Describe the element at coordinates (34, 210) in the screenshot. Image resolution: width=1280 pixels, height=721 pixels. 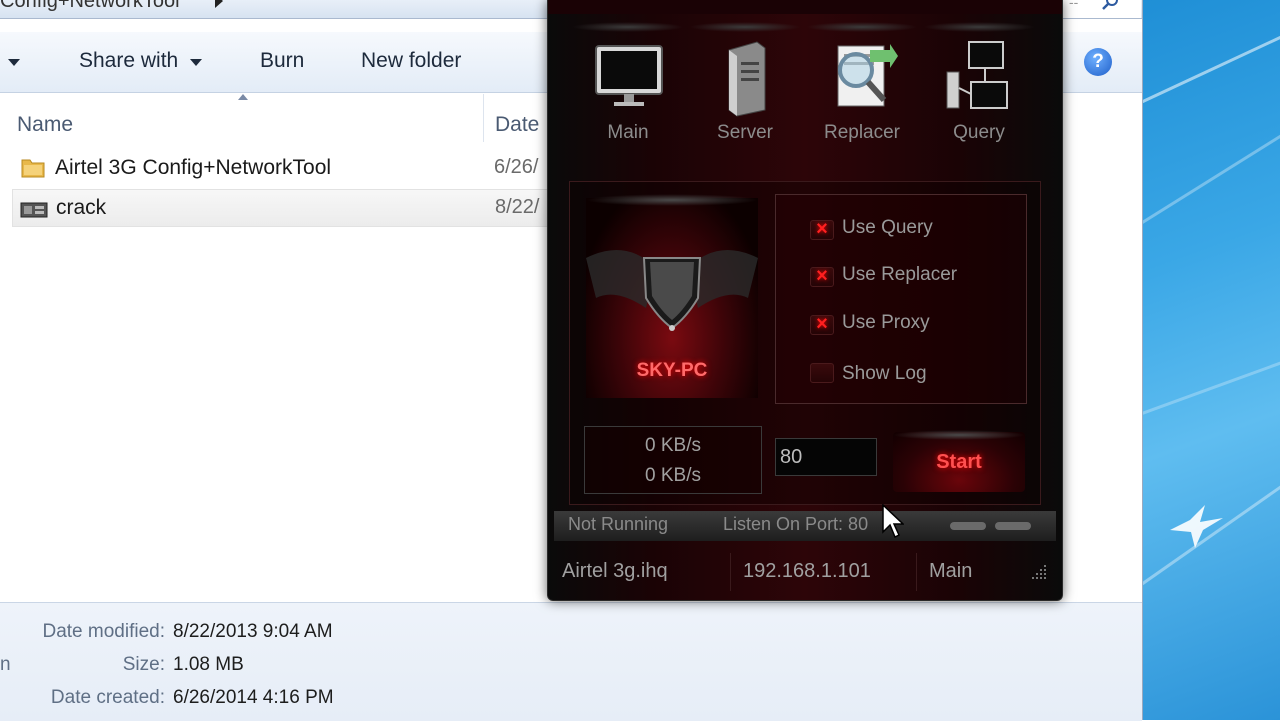
I see `application-icon` at that location.